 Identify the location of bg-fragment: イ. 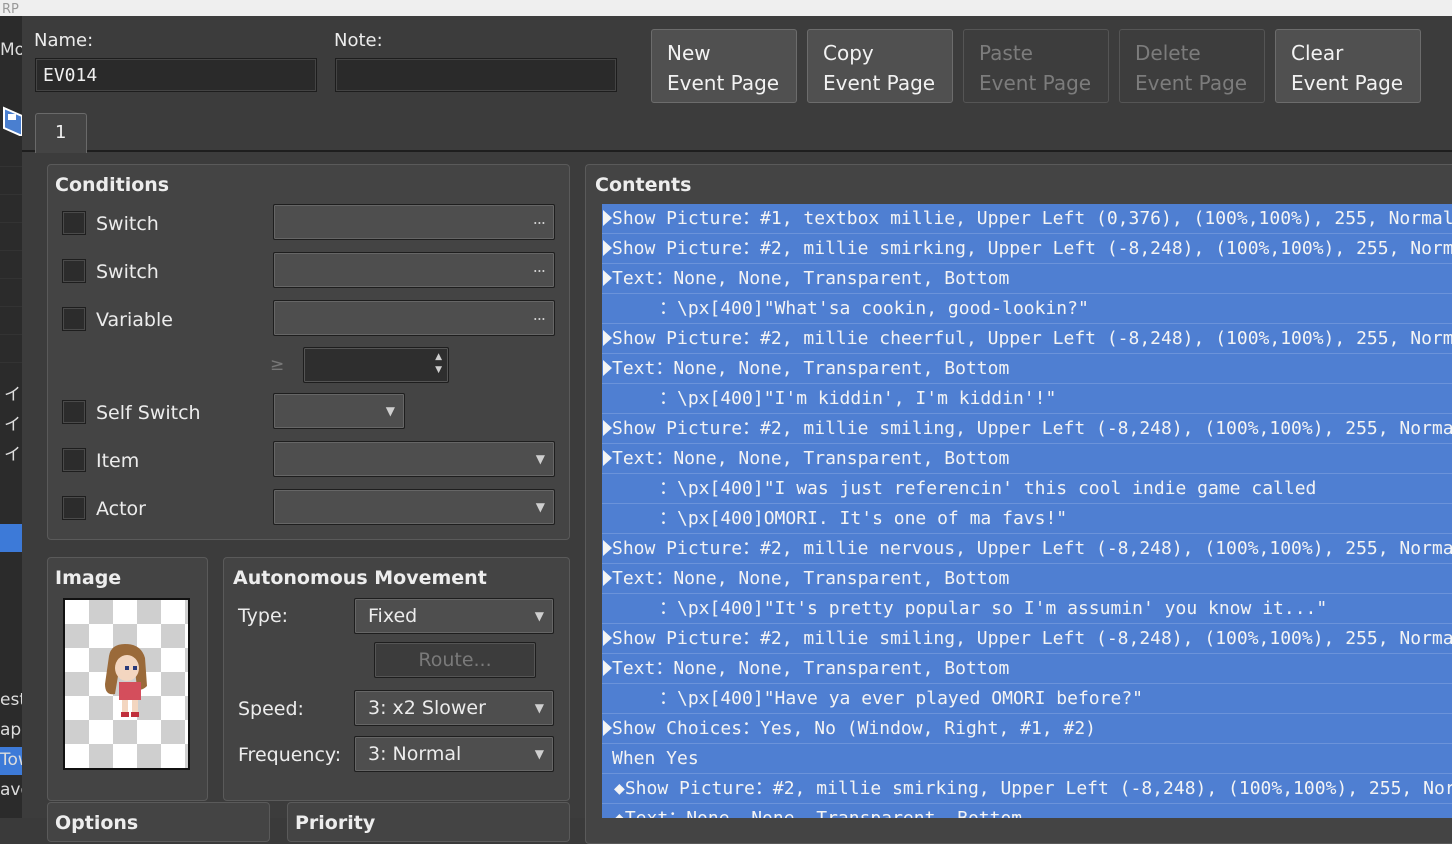
(12, 395).